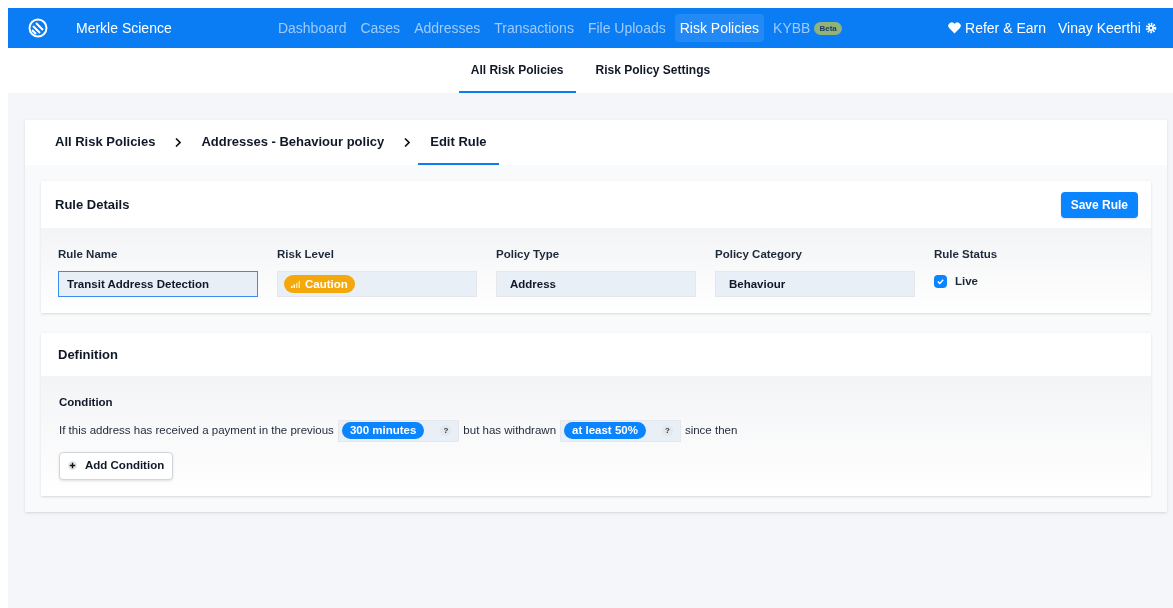 Image resolution: width=1173 pixels, height=608 pixels. I want to click on beta-badge: Beta, so click(828, 28).